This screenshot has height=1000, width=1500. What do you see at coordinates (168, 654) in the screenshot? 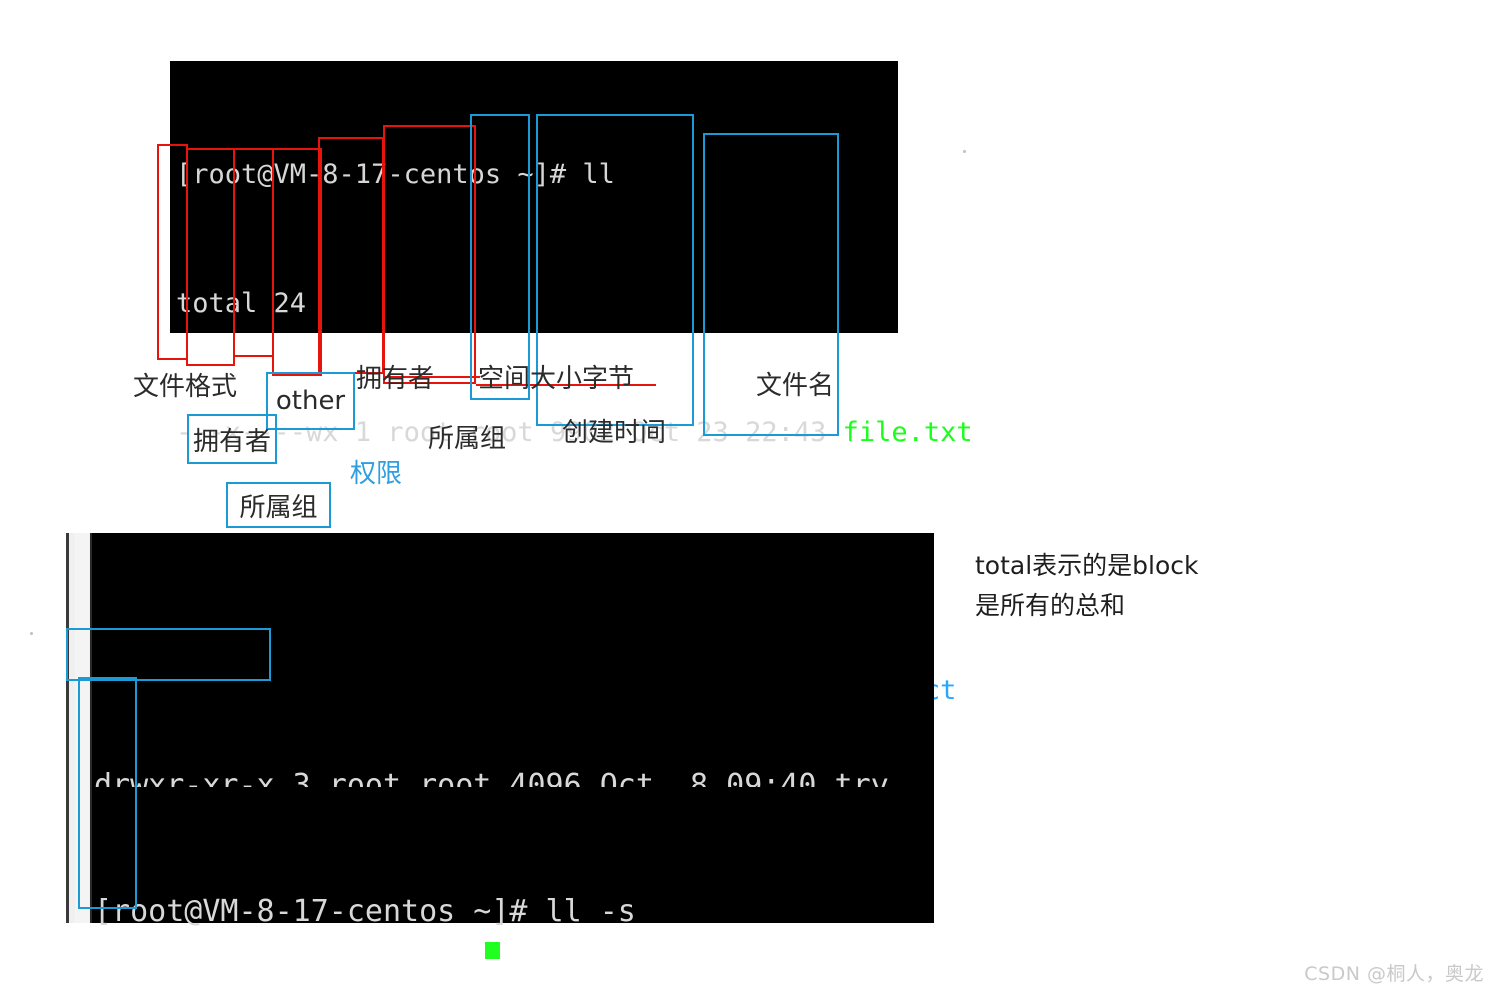
I see `blue-box-total-line` at bounding box center [168, 654].